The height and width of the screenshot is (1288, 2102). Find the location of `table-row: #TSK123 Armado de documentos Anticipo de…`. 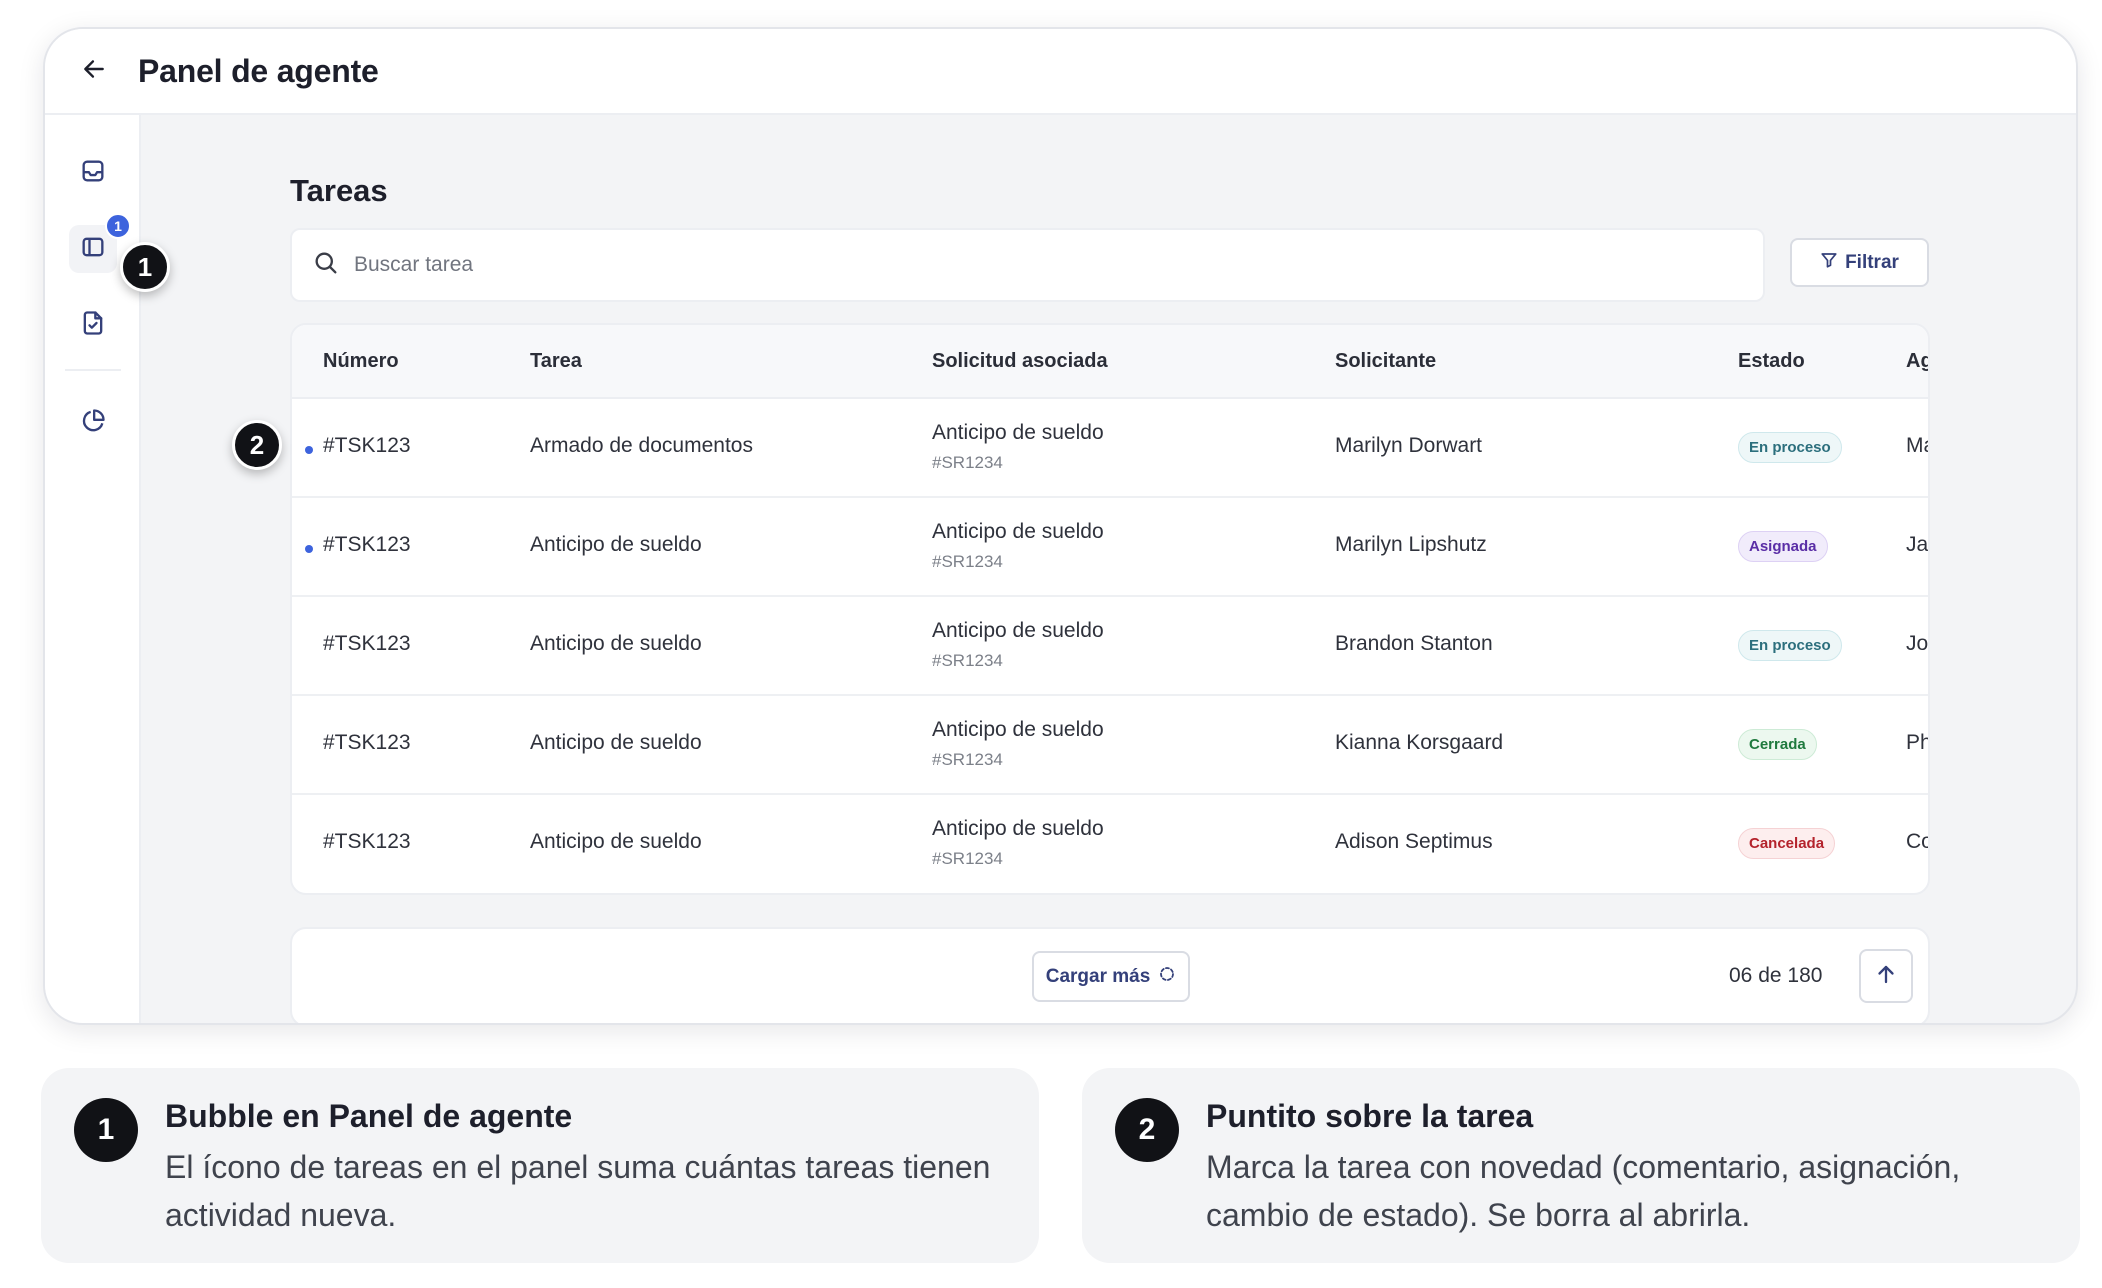

table-row: #TSK123 Armado de documentos Anticipo de… is located at coordinates (1110, 448).